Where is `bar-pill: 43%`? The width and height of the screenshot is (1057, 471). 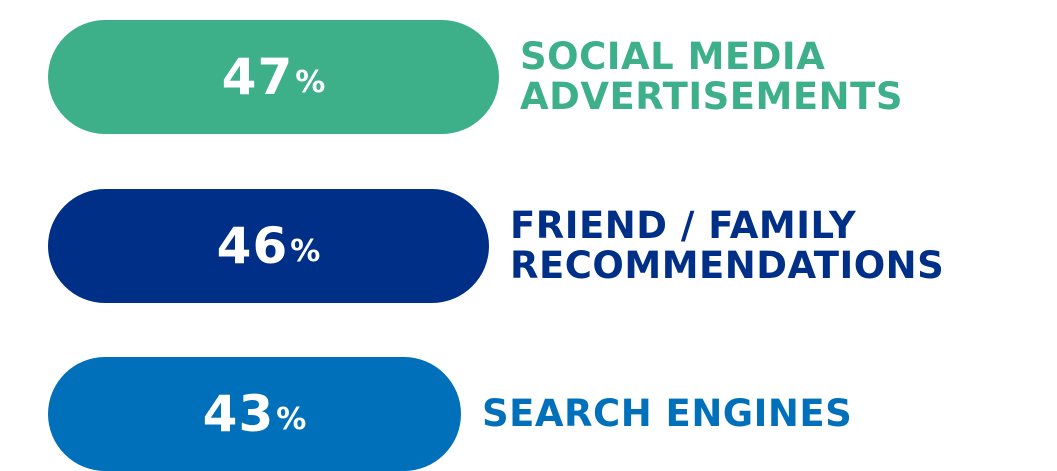
bar-pill: 43% is located at coordinates (254, 414).